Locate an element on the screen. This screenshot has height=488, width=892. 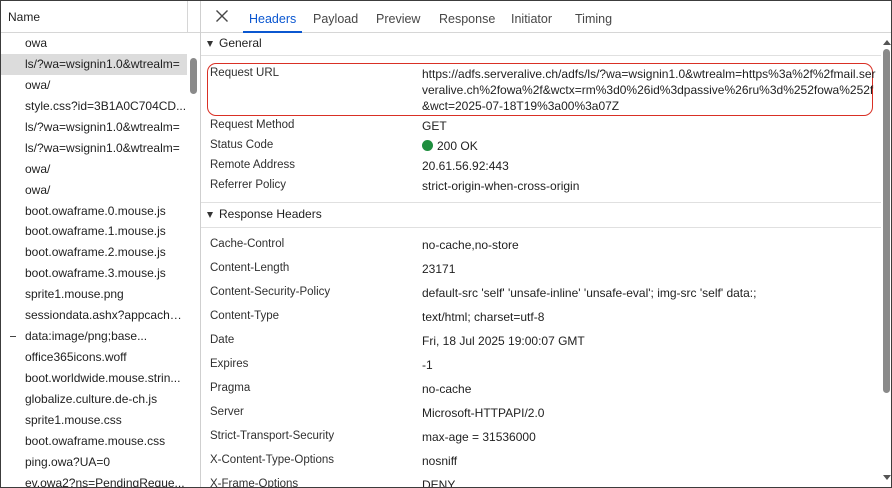
request-row-15: office365icons.woff is located at coordinates (94, 357).